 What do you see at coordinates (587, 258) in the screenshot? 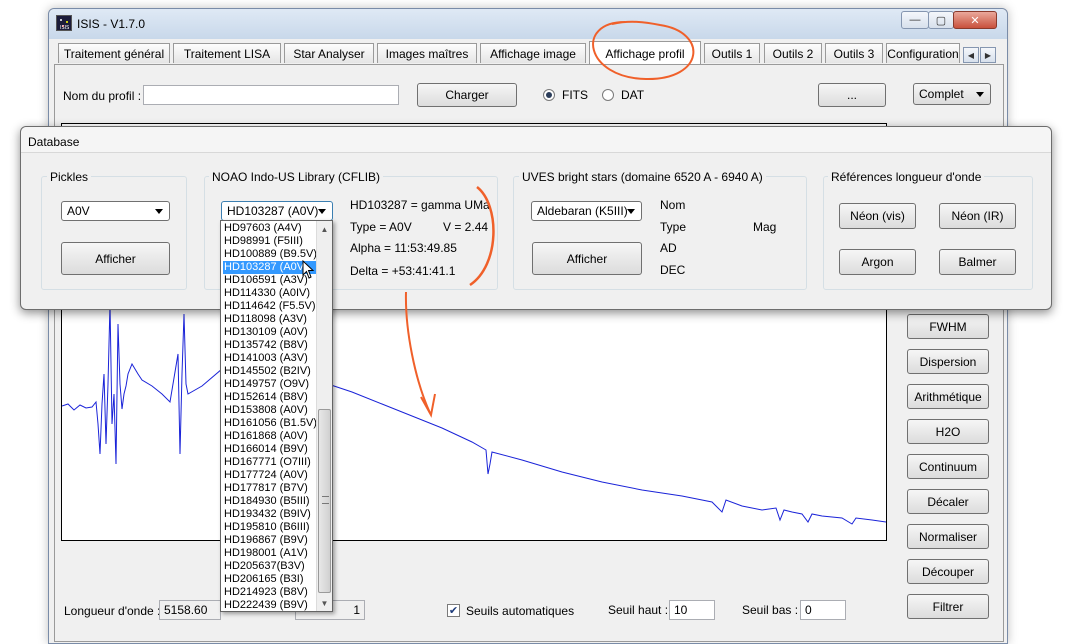
I see `uves-show-button: Afficher` at bounding box center [587, 258].